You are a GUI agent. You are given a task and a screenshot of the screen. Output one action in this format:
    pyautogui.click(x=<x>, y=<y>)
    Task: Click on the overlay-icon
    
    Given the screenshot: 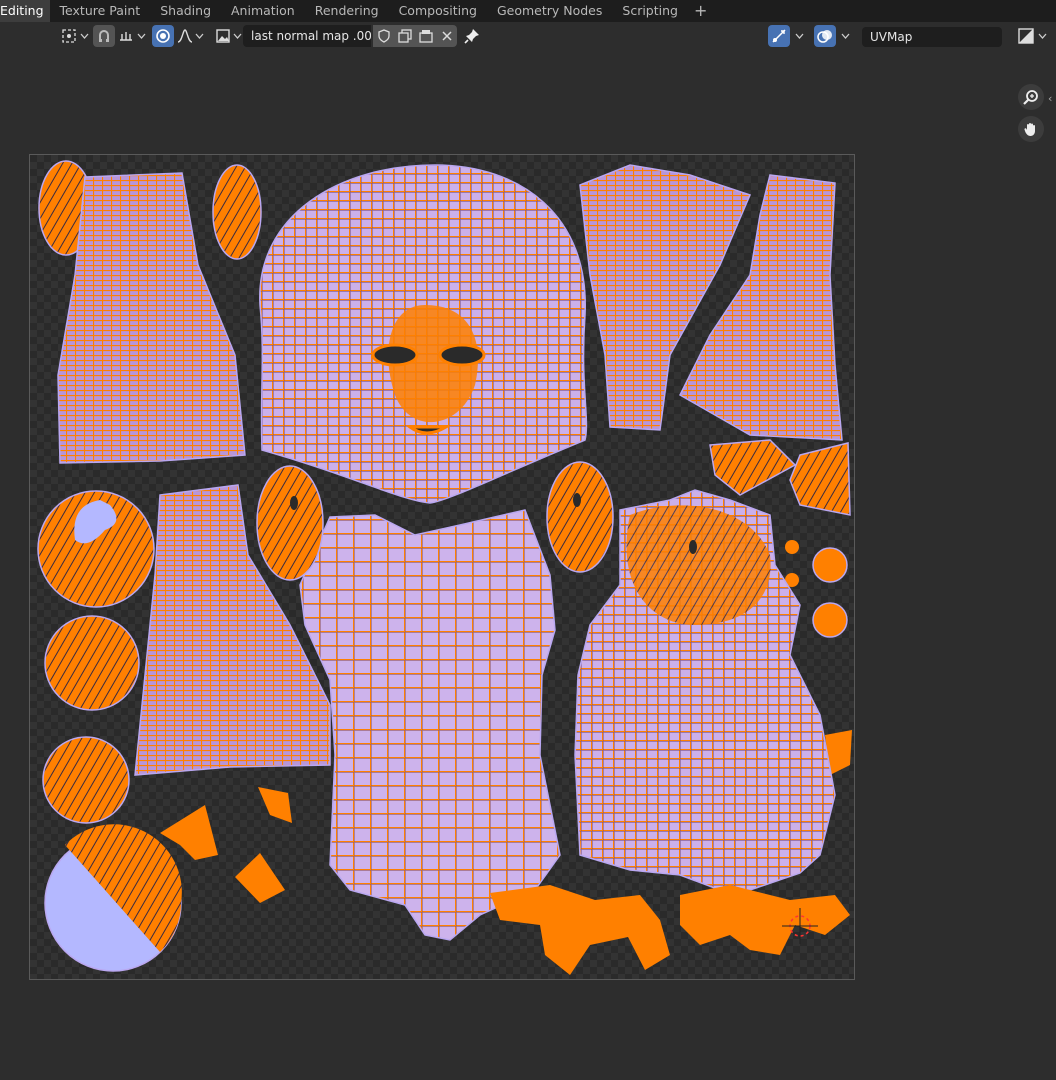 What is the action you would take?
    pyautogui.click(x=825, y=36)
    